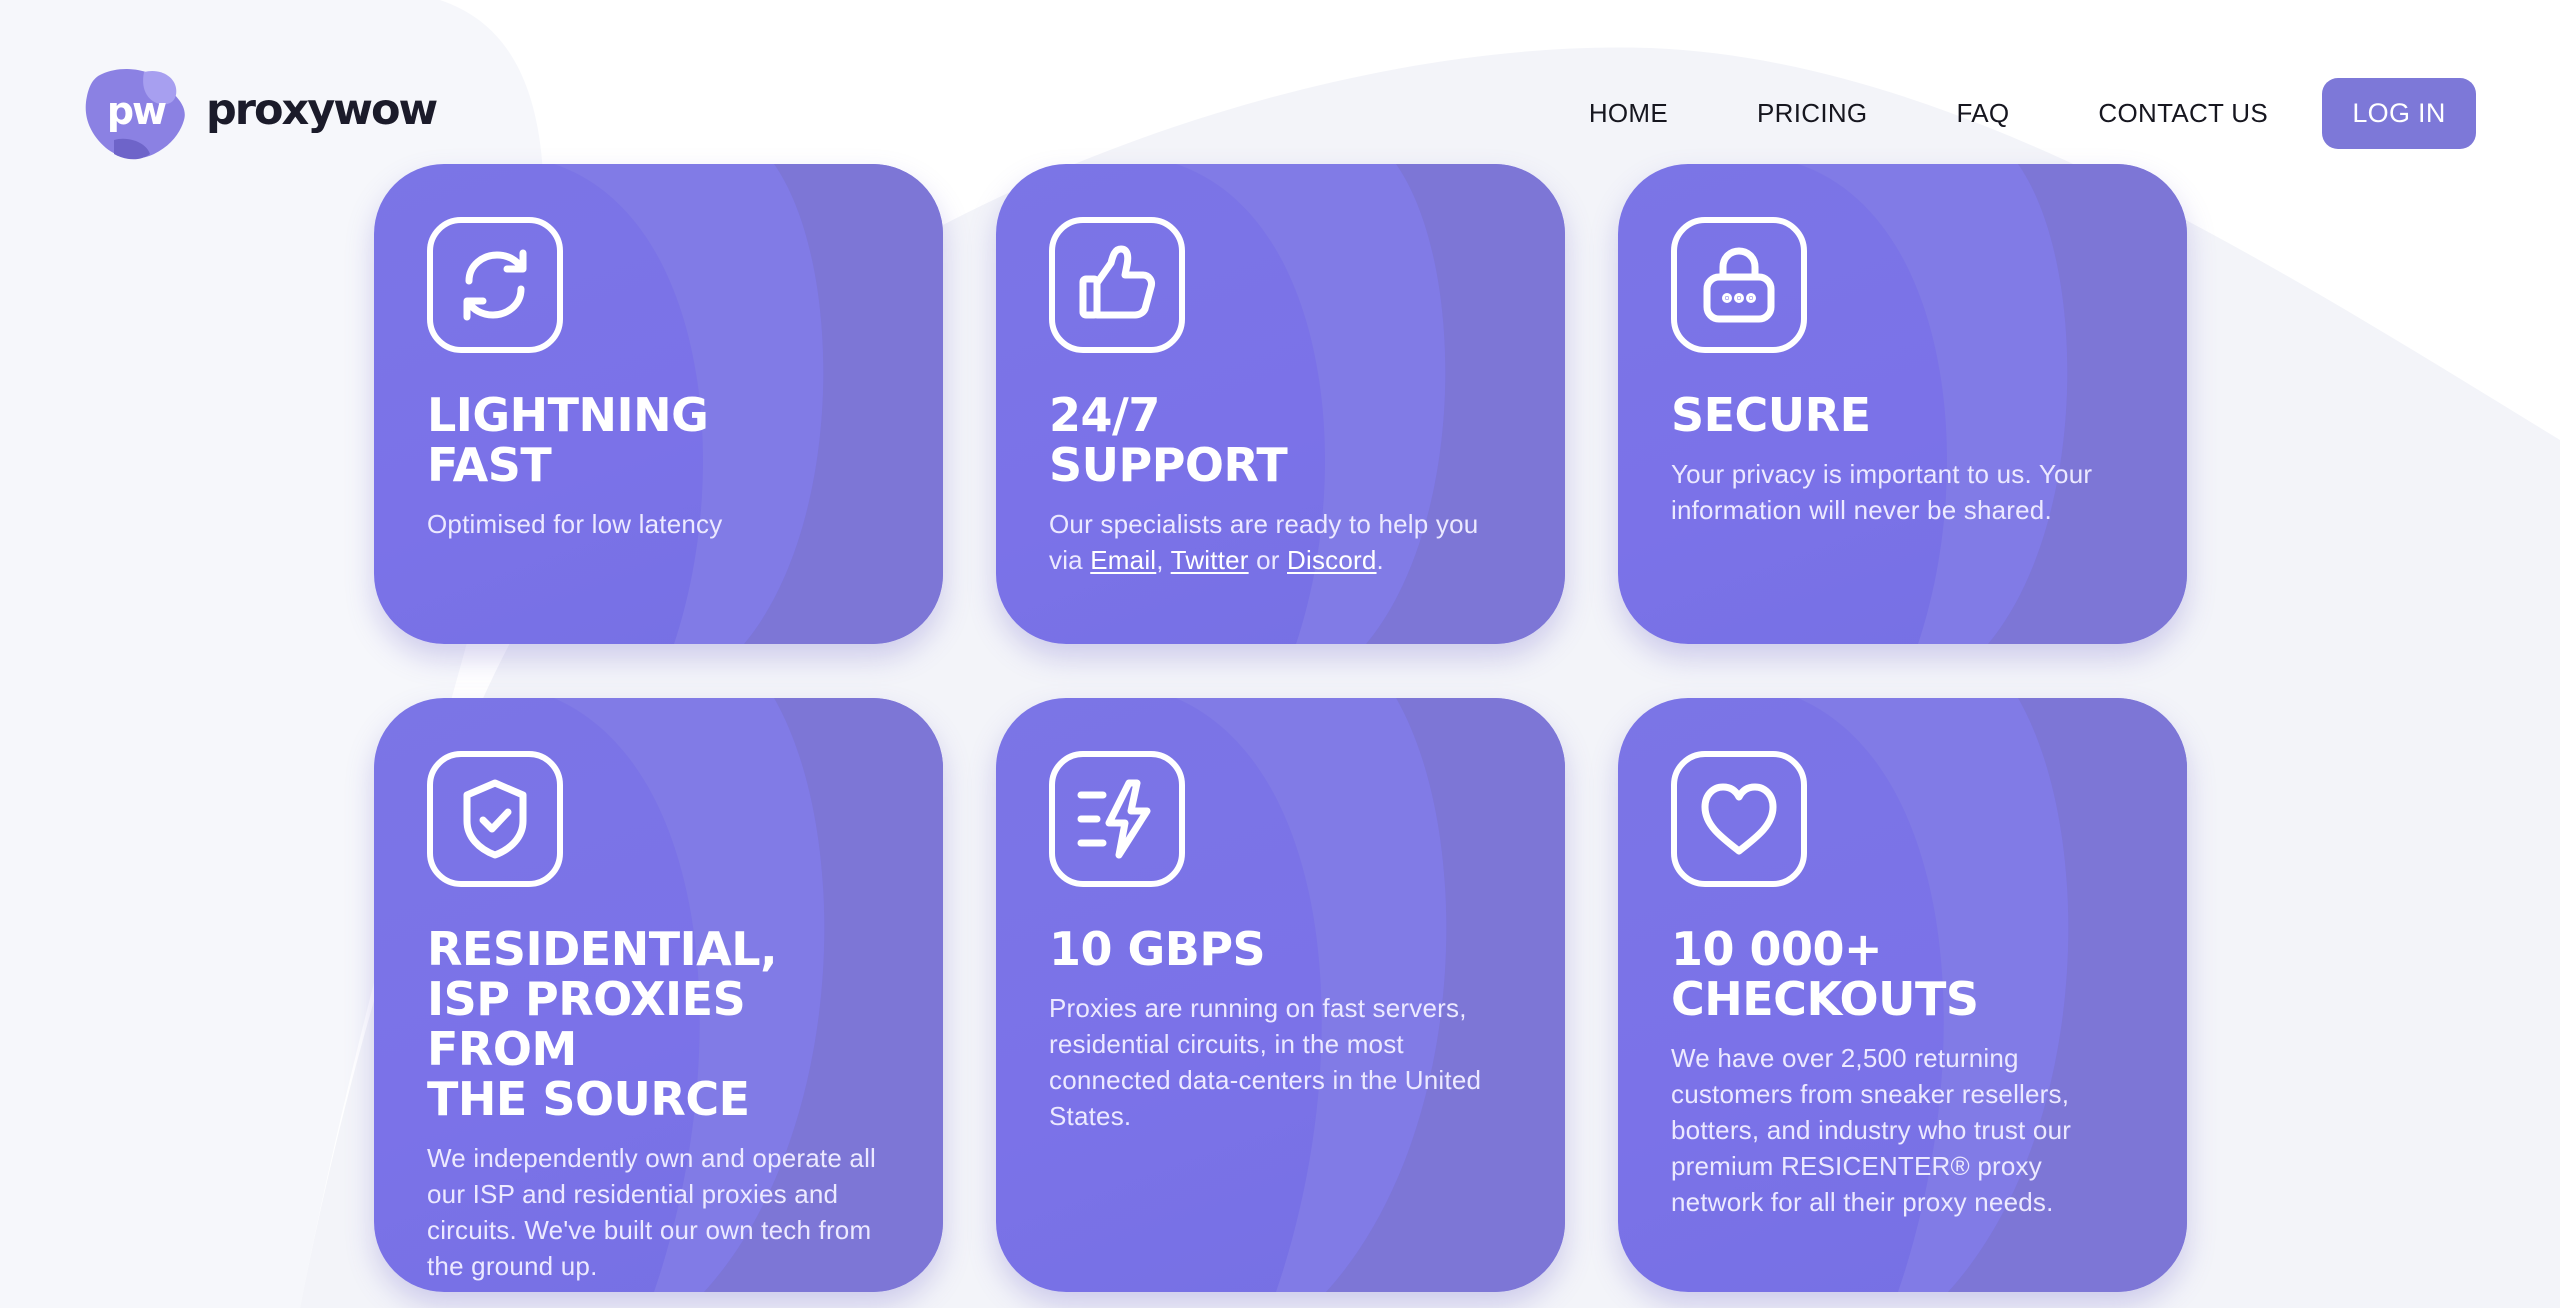 The height and width of the screenshot is (1308, 2560). What do you see at coordinates (2183, 113) in the screenshot?
I see `nav-contact-us: CONTACT US` at bounding box center [2183, 113].